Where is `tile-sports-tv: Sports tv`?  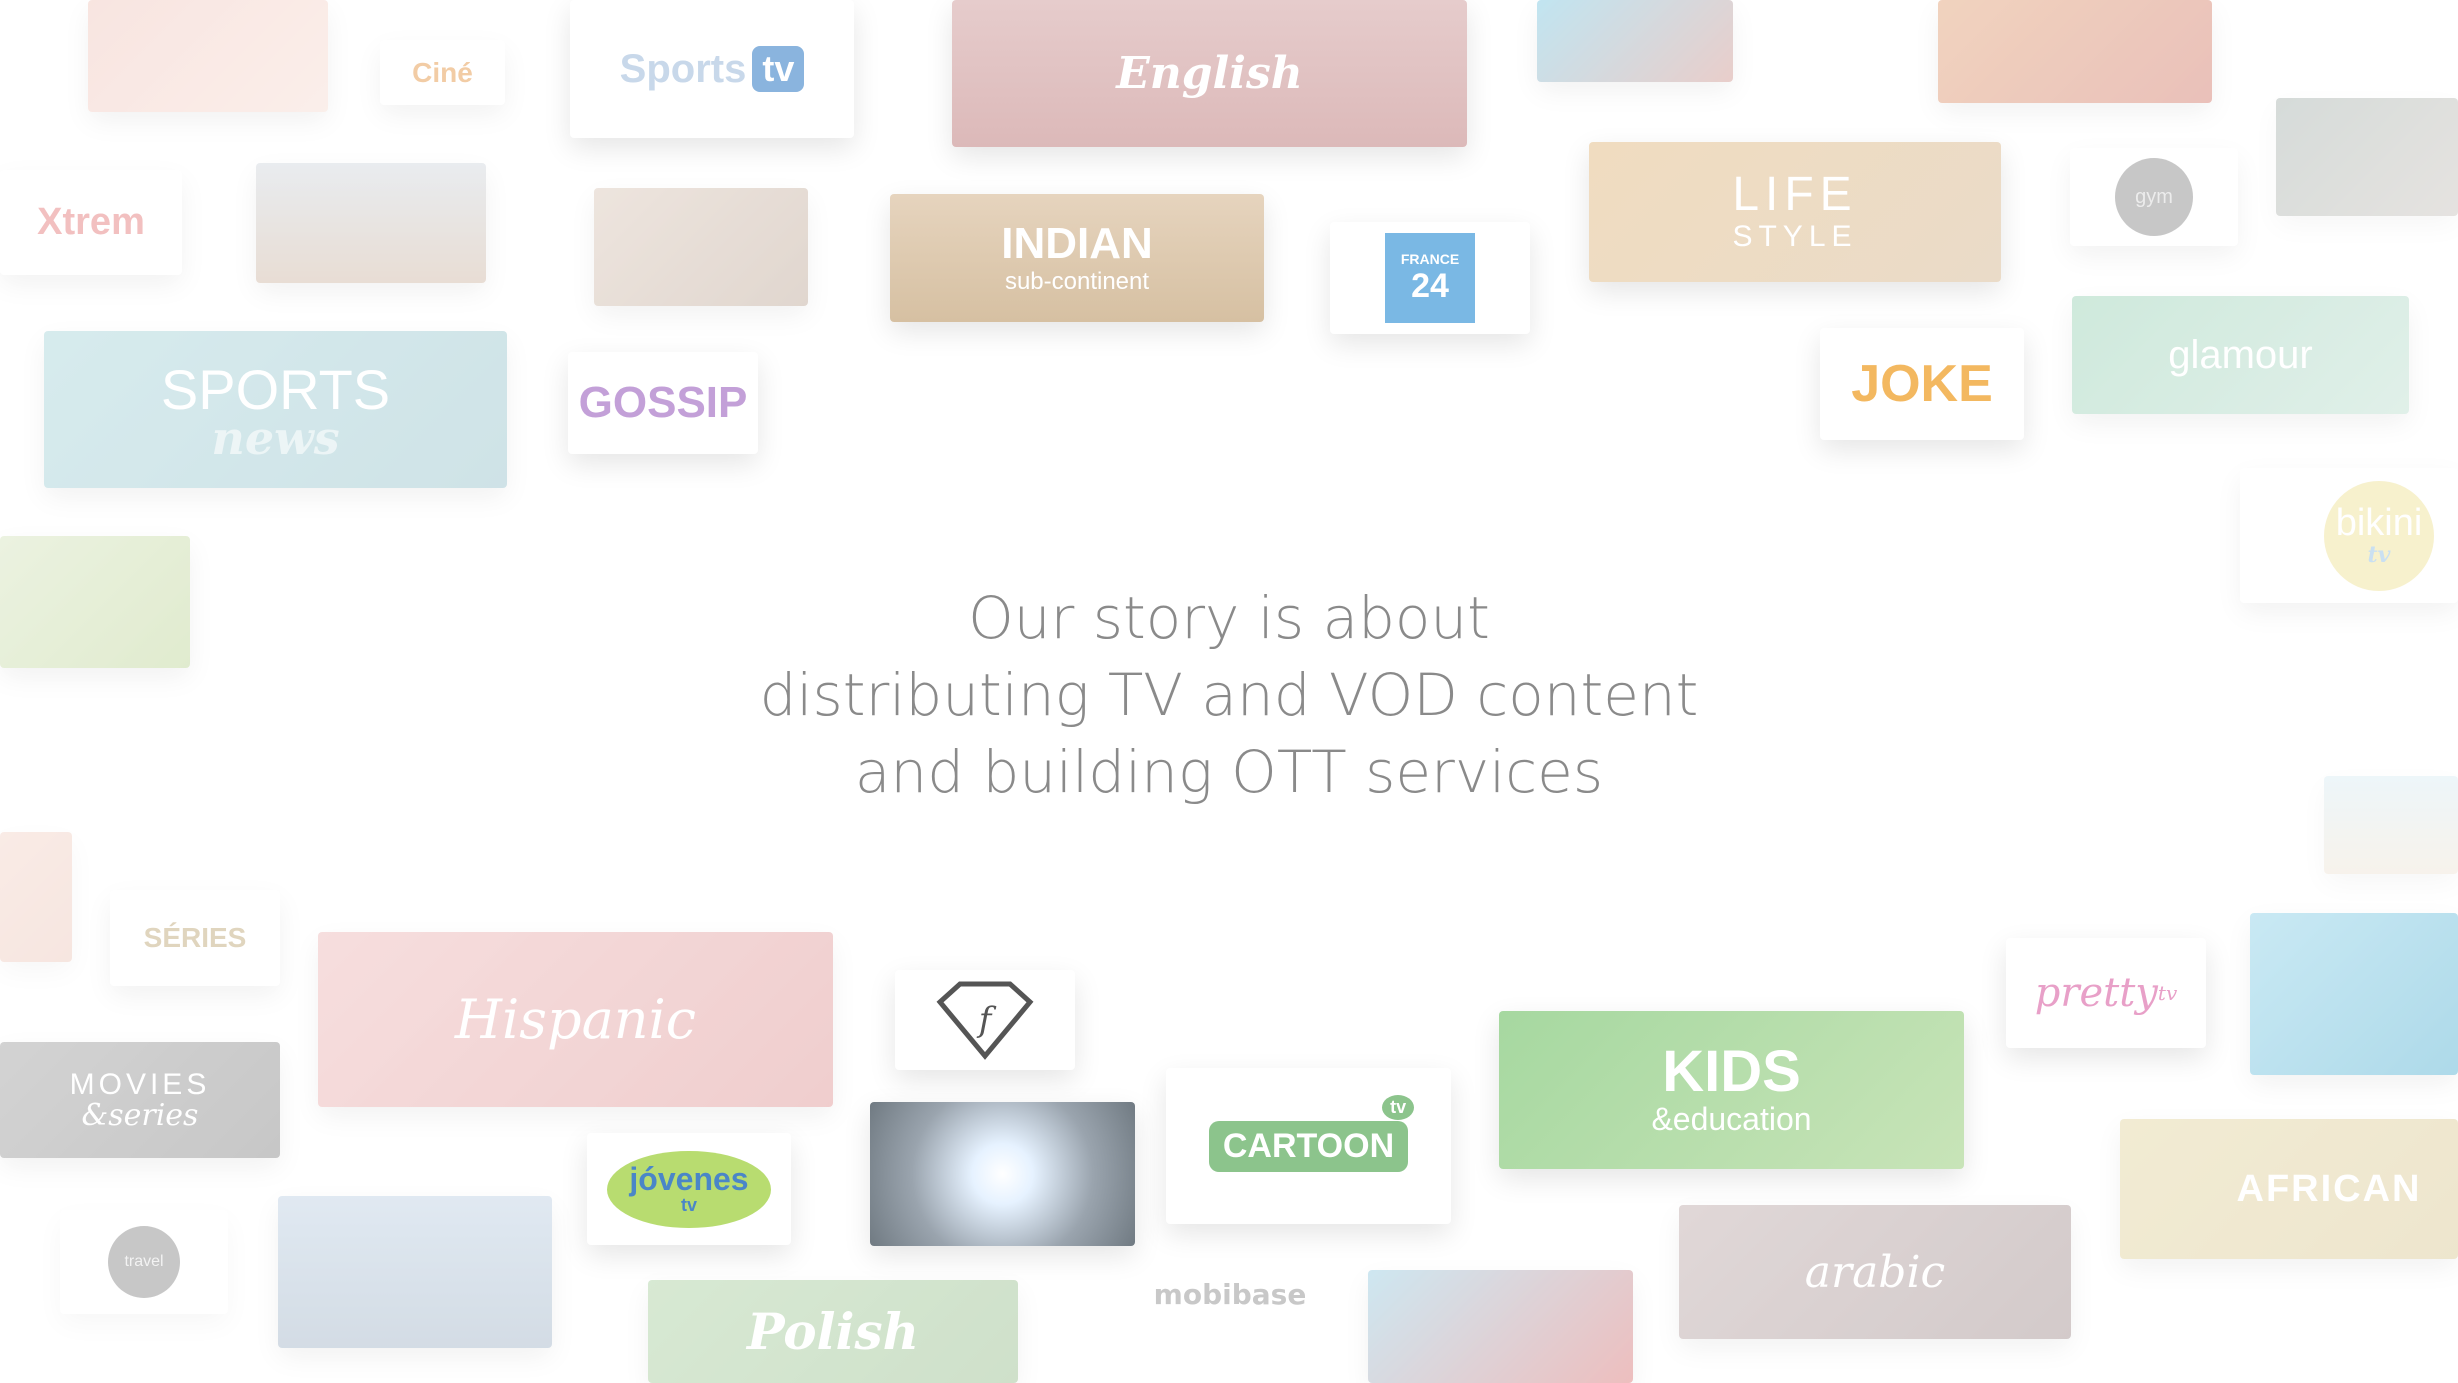 tile-sports-tv: Sports tv is located at coordinates (712, 69).